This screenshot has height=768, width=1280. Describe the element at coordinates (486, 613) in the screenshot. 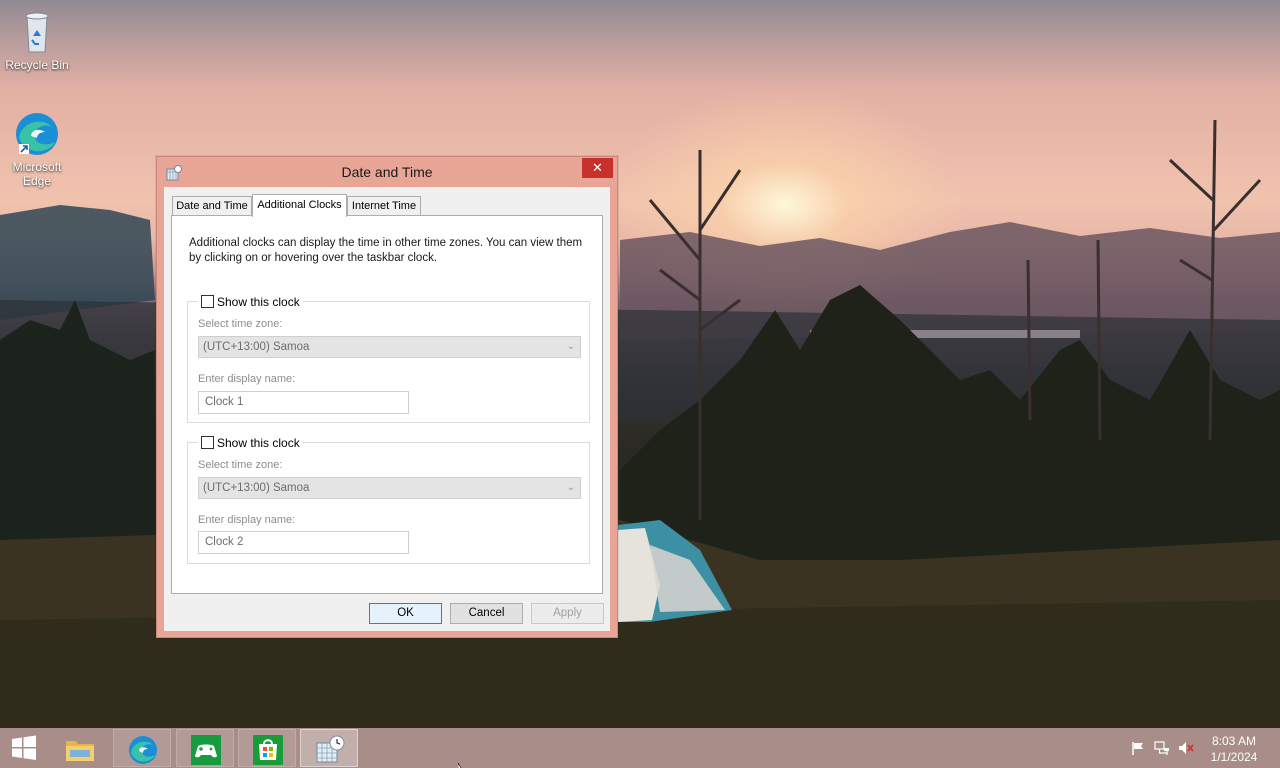

I see `cancel-button: Cancel` at that location.